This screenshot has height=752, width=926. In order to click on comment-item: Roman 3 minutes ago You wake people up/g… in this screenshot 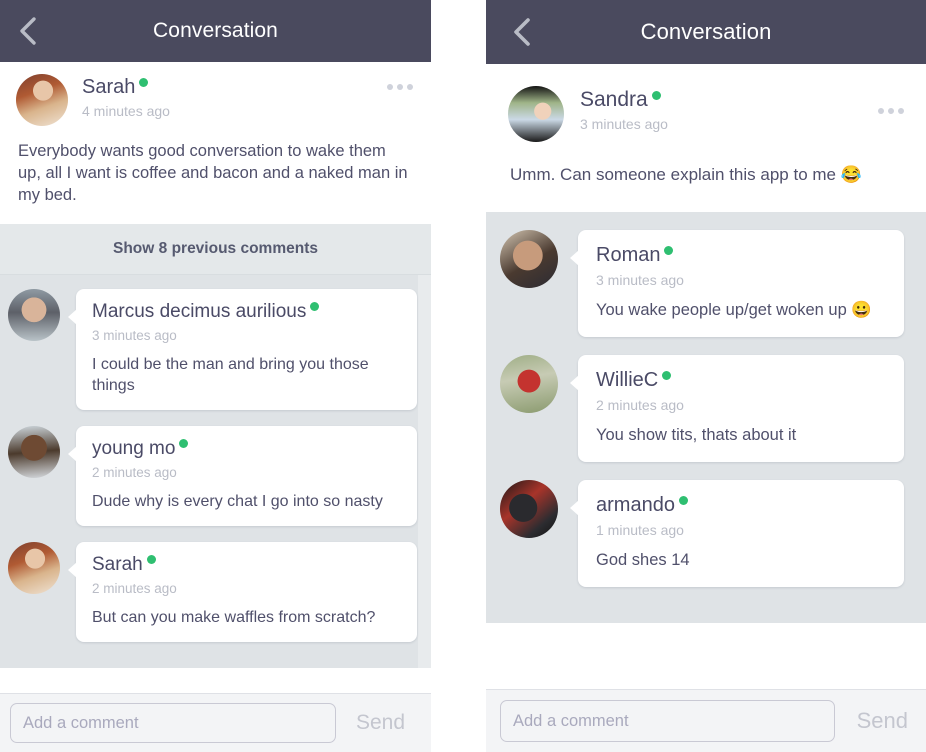, I will do `click(706, 292)`.